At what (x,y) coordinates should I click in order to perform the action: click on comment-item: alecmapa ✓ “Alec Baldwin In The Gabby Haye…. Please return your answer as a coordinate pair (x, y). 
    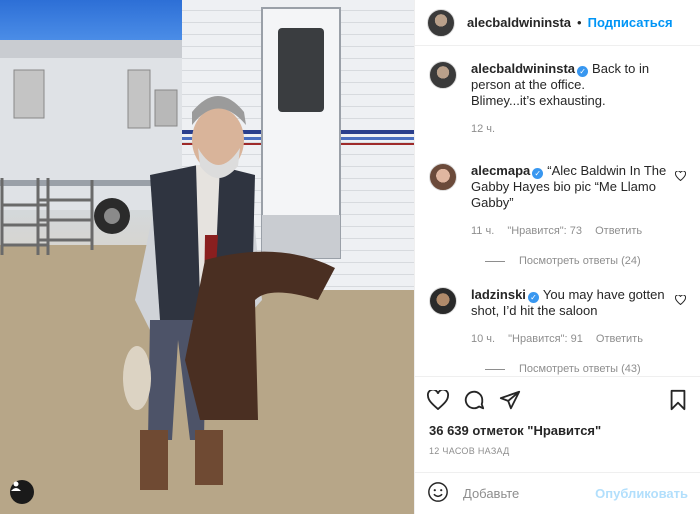
    Looking at the image, I should click on (558, 201).